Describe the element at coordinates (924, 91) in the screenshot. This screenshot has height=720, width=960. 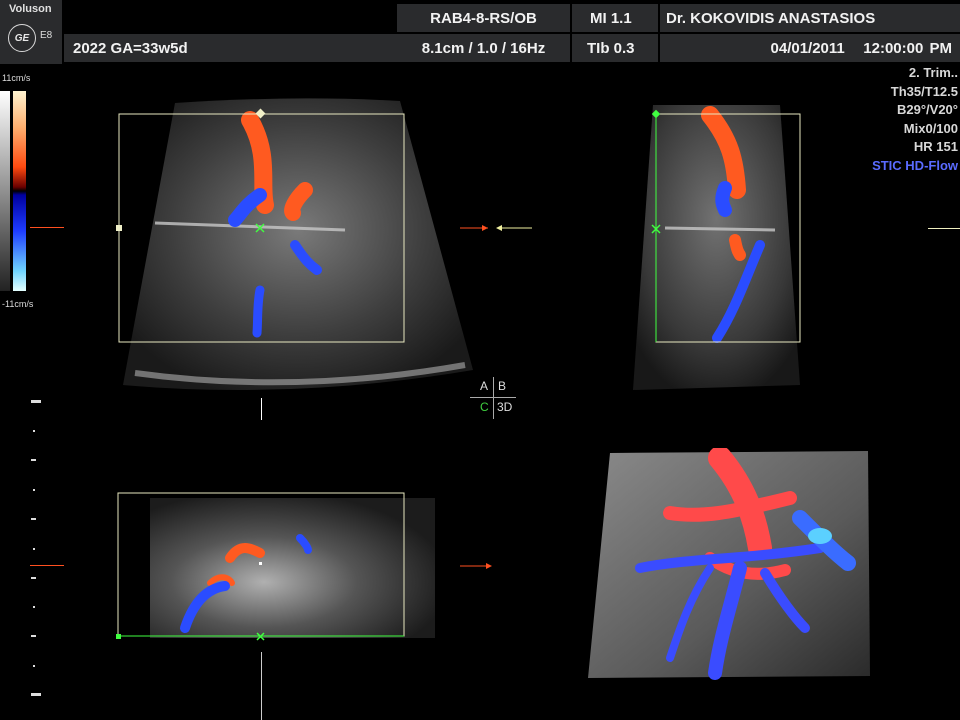
I see `thermal-label: Th35/T12.5` at that location.